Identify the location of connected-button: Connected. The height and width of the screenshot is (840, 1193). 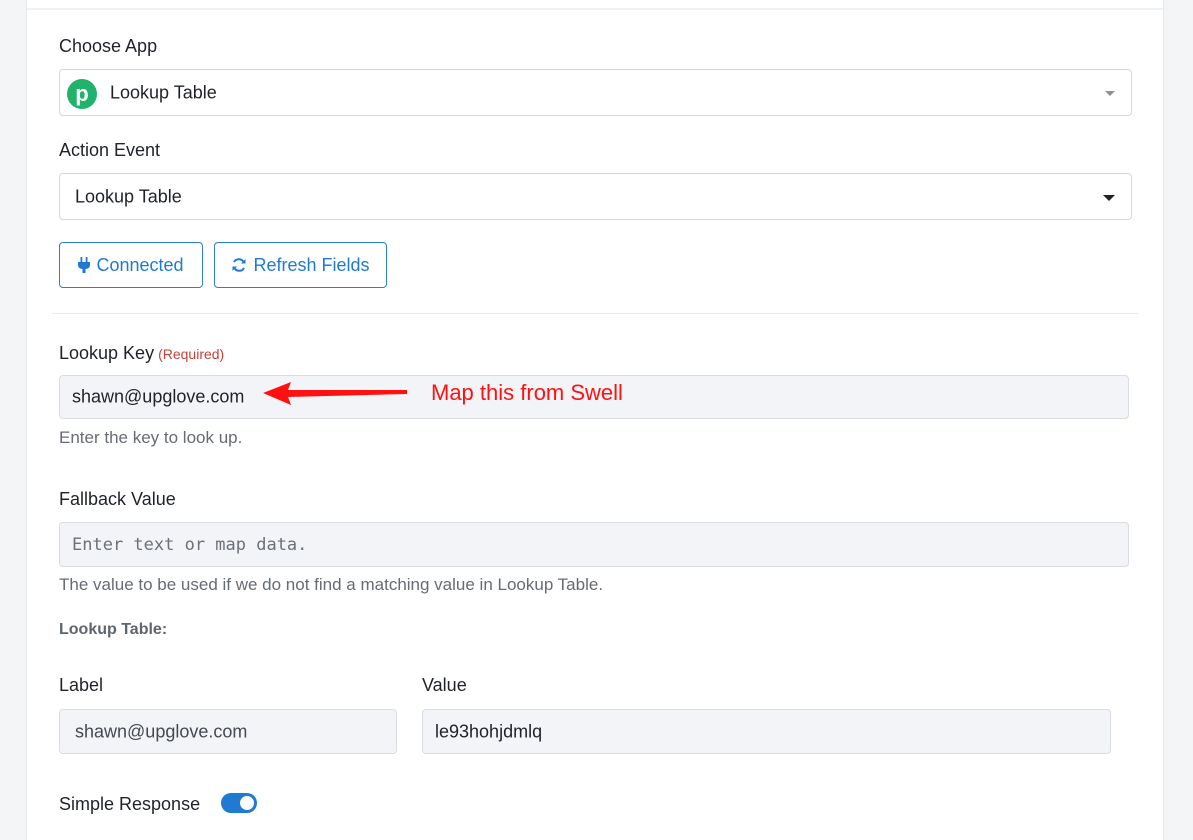
(131, 265).